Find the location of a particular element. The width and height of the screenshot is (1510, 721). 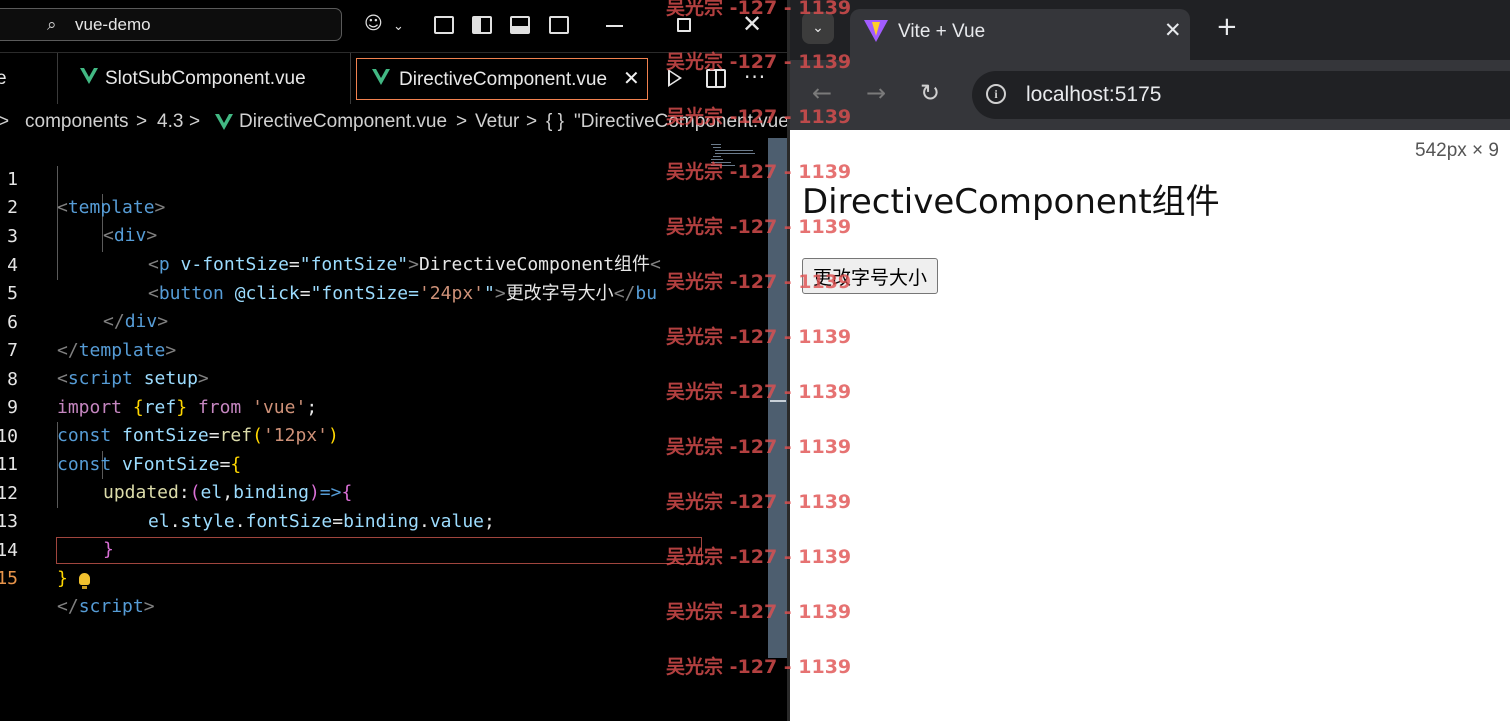

code-line: 7 <script setup> is located at coordinates (384, 349).